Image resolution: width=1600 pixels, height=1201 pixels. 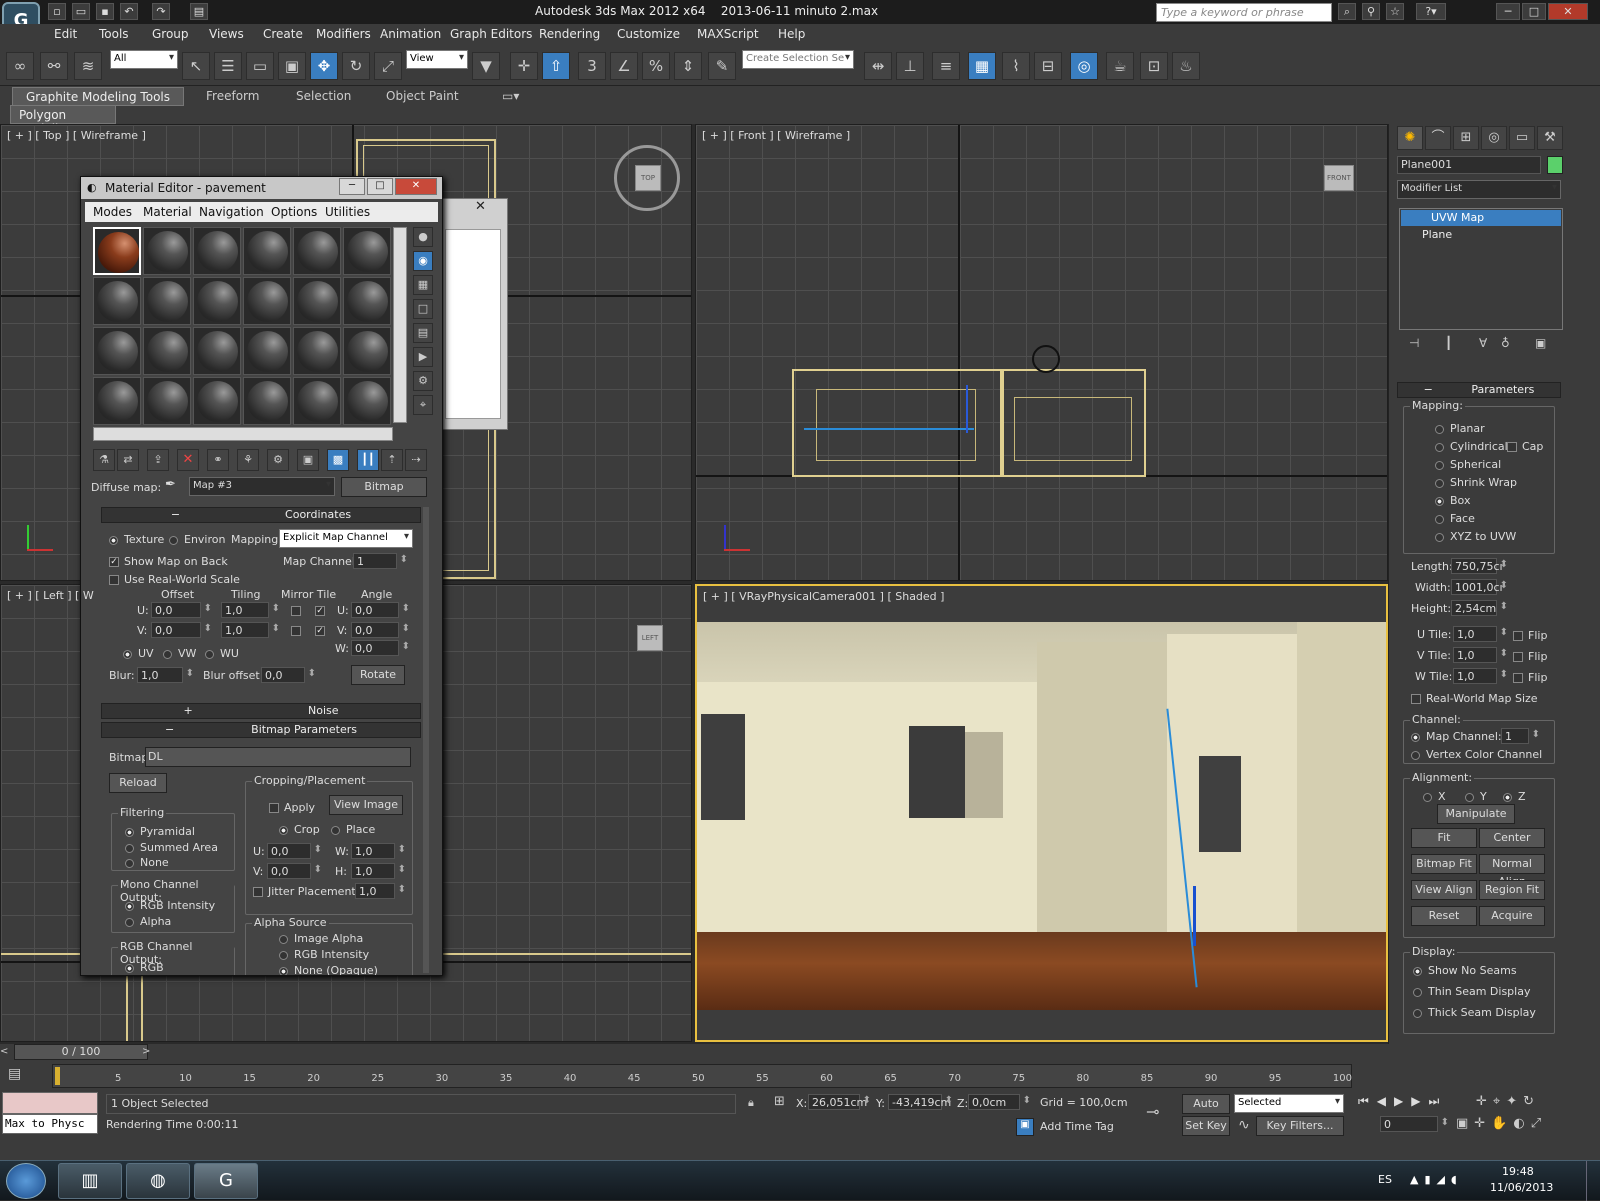 What do you see at coordinates (1452, 500) in the screenshot?
I see `mapping-type-radio: Box` at bounding box center [1452, 500].